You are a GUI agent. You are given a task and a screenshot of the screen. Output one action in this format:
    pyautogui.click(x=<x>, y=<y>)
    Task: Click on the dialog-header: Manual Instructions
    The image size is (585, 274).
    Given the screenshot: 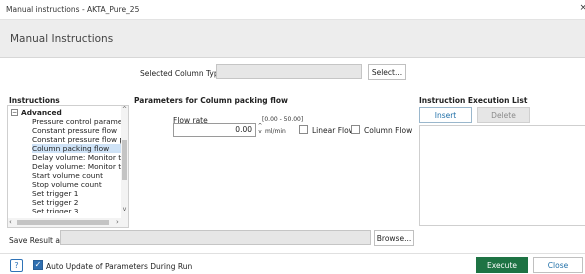 What is the action you would take?
    pyautogui.click(x=292, y=39)
    